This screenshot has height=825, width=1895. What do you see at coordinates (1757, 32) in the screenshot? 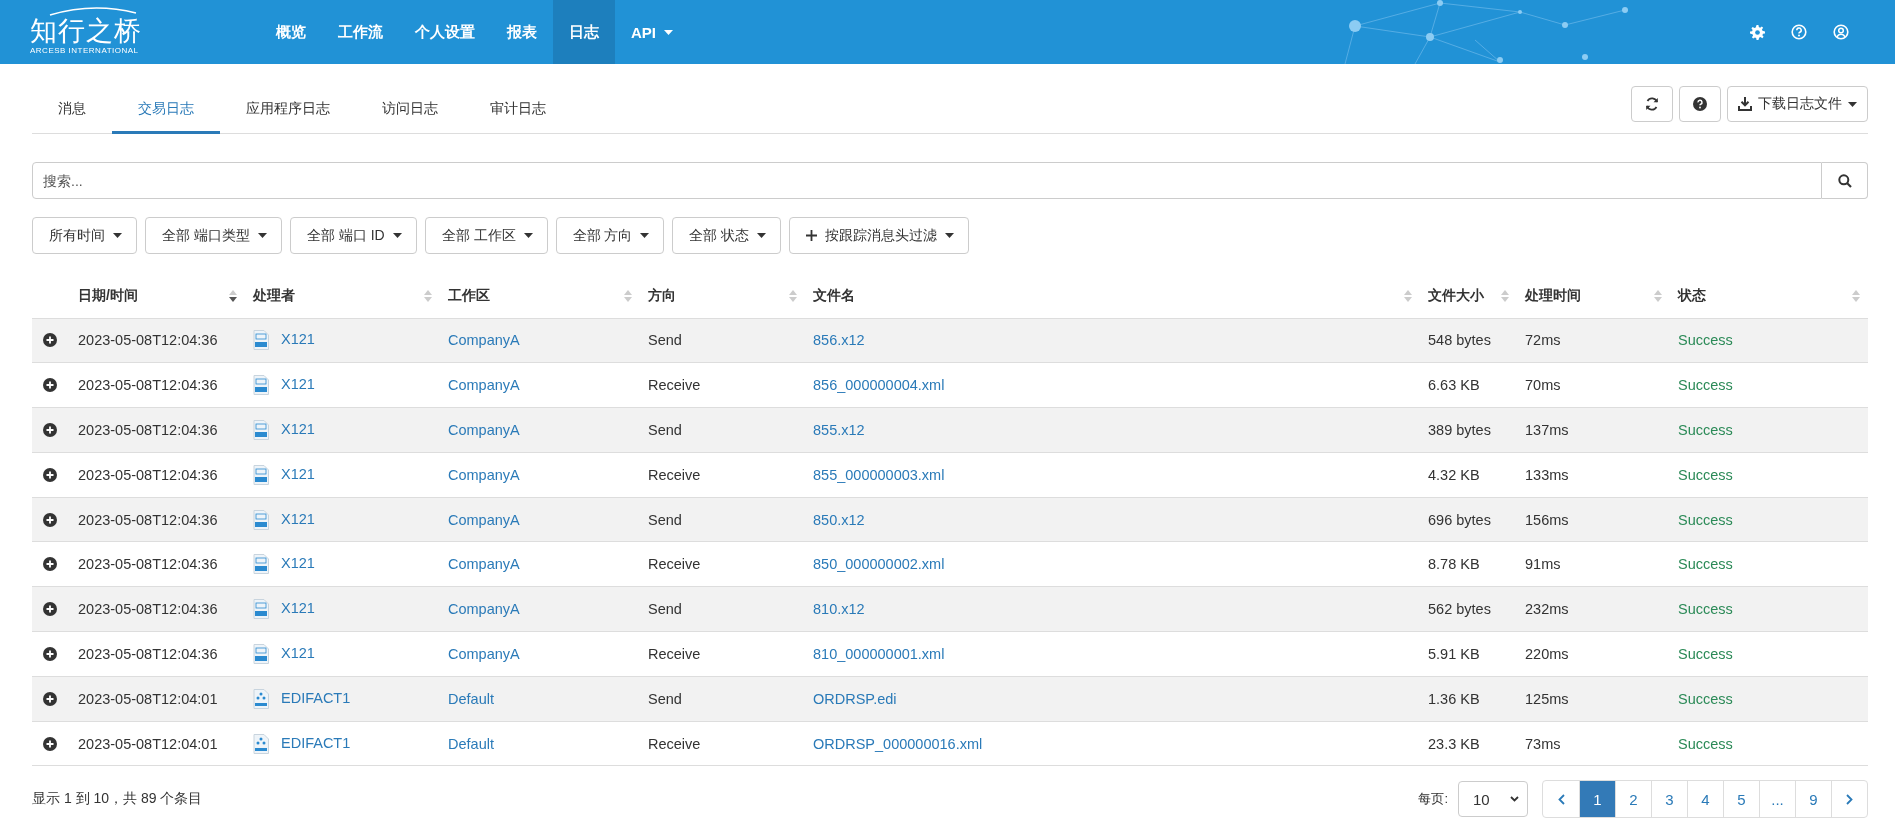
I see `settings-icon` at bounding box center [1757, 32].